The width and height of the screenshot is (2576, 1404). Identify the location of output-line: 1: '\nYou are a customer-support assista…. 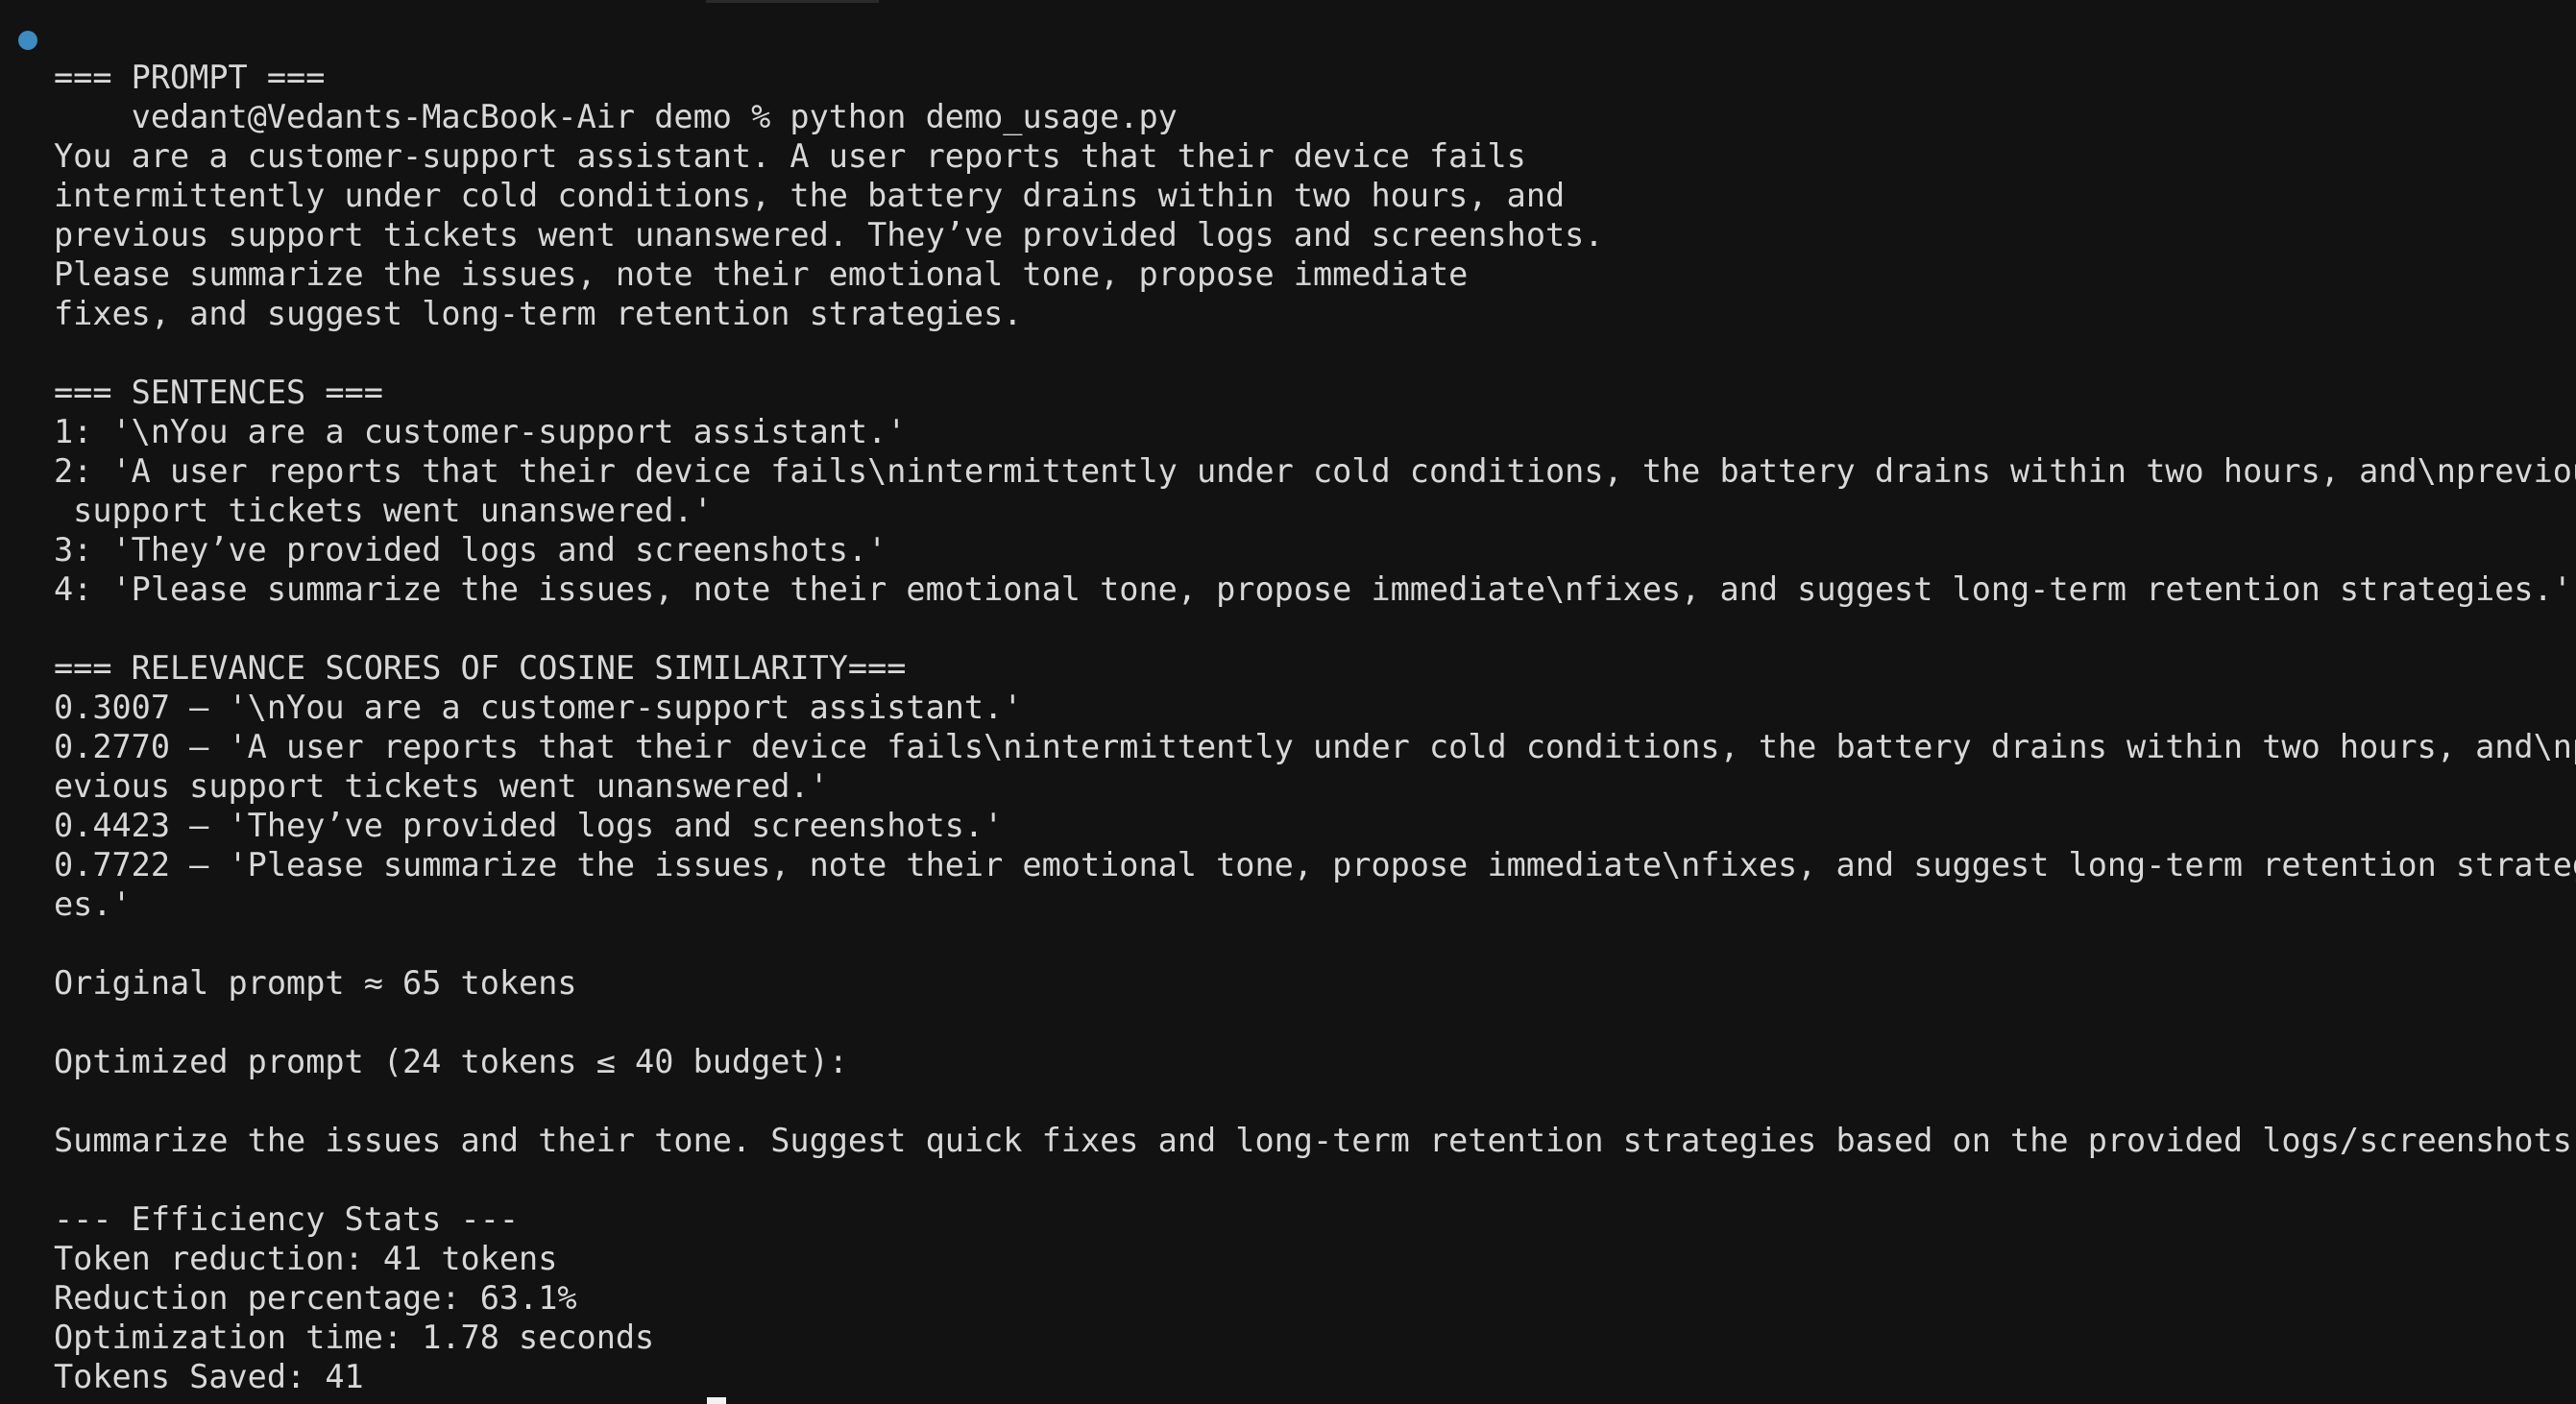
(480, 431).